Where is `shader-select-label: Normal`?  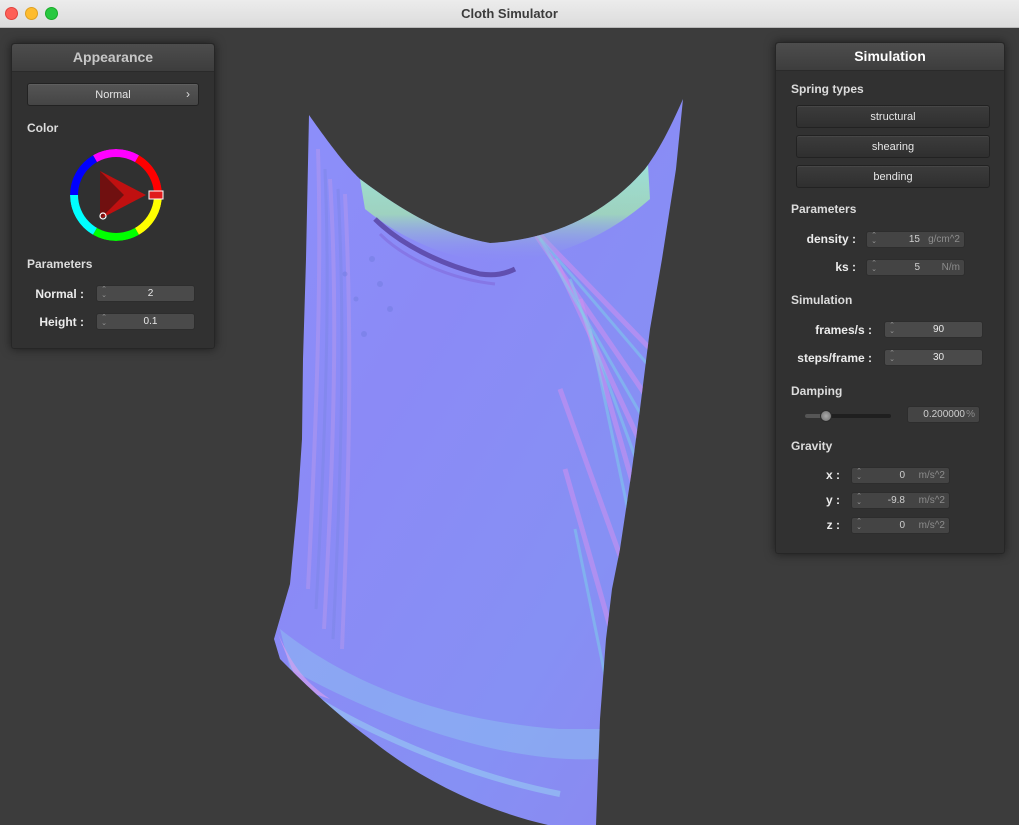 shader-select-label: Normal is located at coordinates (113, 95).